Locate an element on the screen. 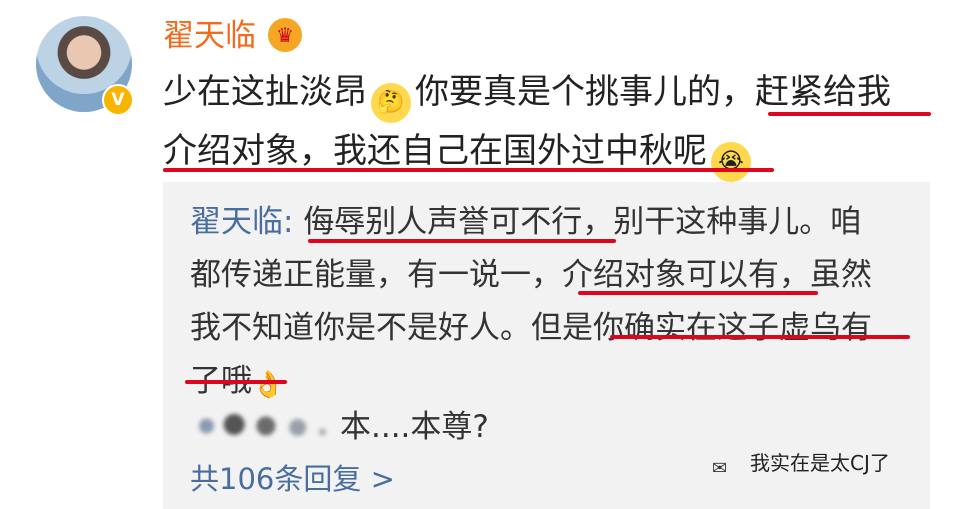 The width and height of the screenshot is (961, 509). reply-part6: 我不知道你是不是好人。但是 is located at coordinates (391, 328).